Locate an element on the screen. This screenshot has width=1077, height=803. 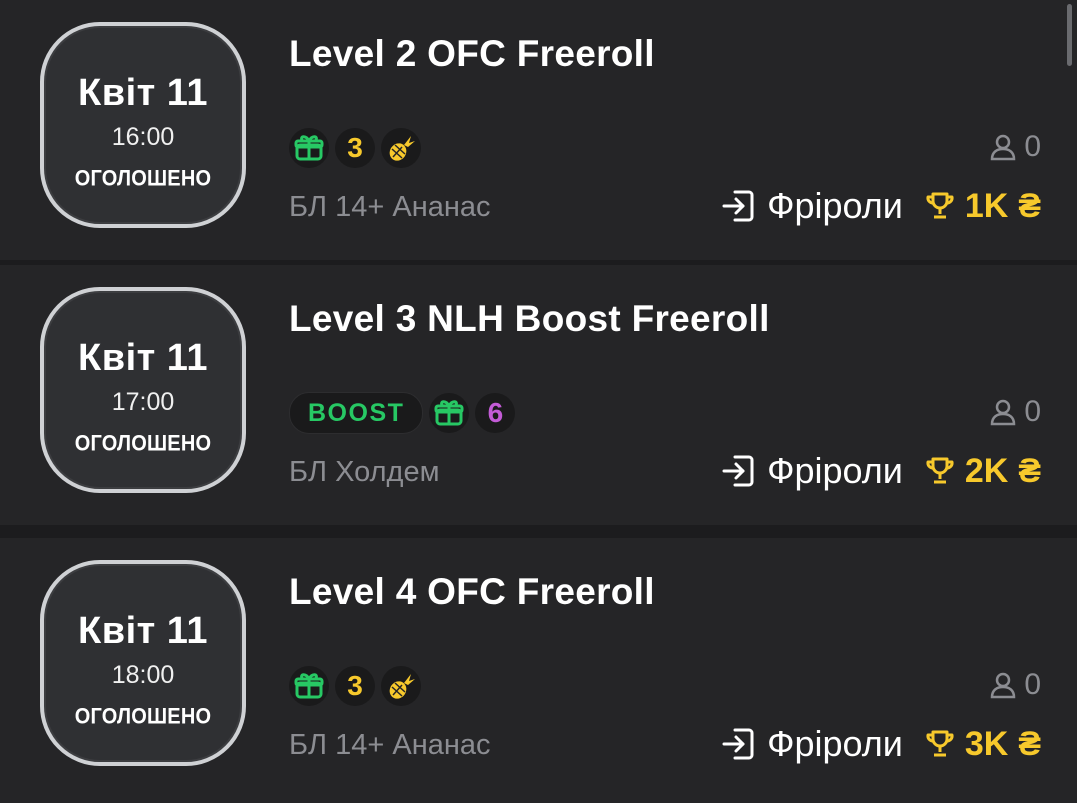
scrollbar is located at coordinates (1069, 35).